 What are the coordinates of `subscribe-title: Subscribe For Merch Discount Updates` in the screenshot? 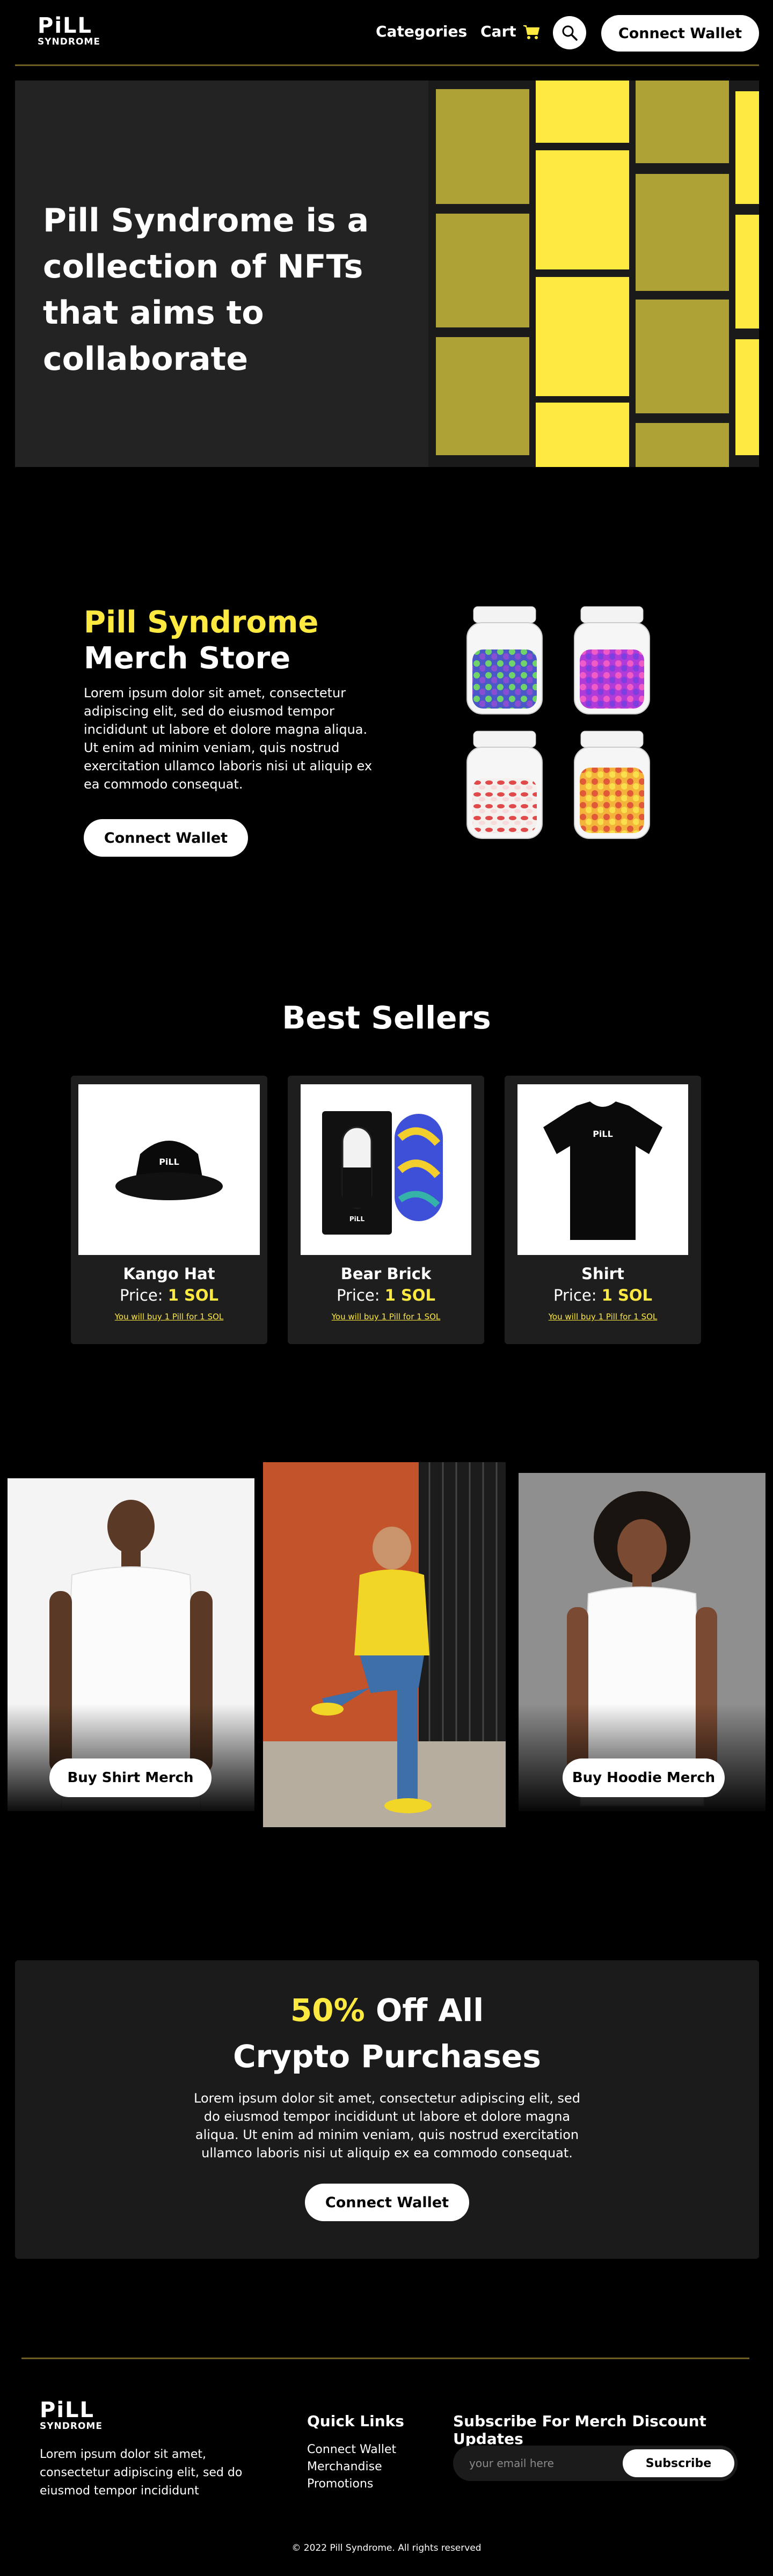 It's located at (579, 2430).